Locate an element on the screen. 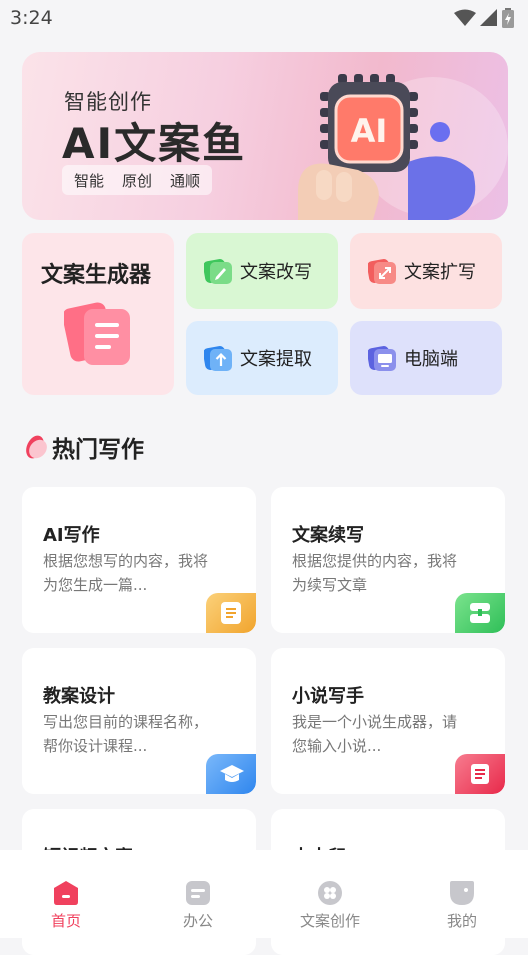  home-icon is located at coordinates (66, 893).